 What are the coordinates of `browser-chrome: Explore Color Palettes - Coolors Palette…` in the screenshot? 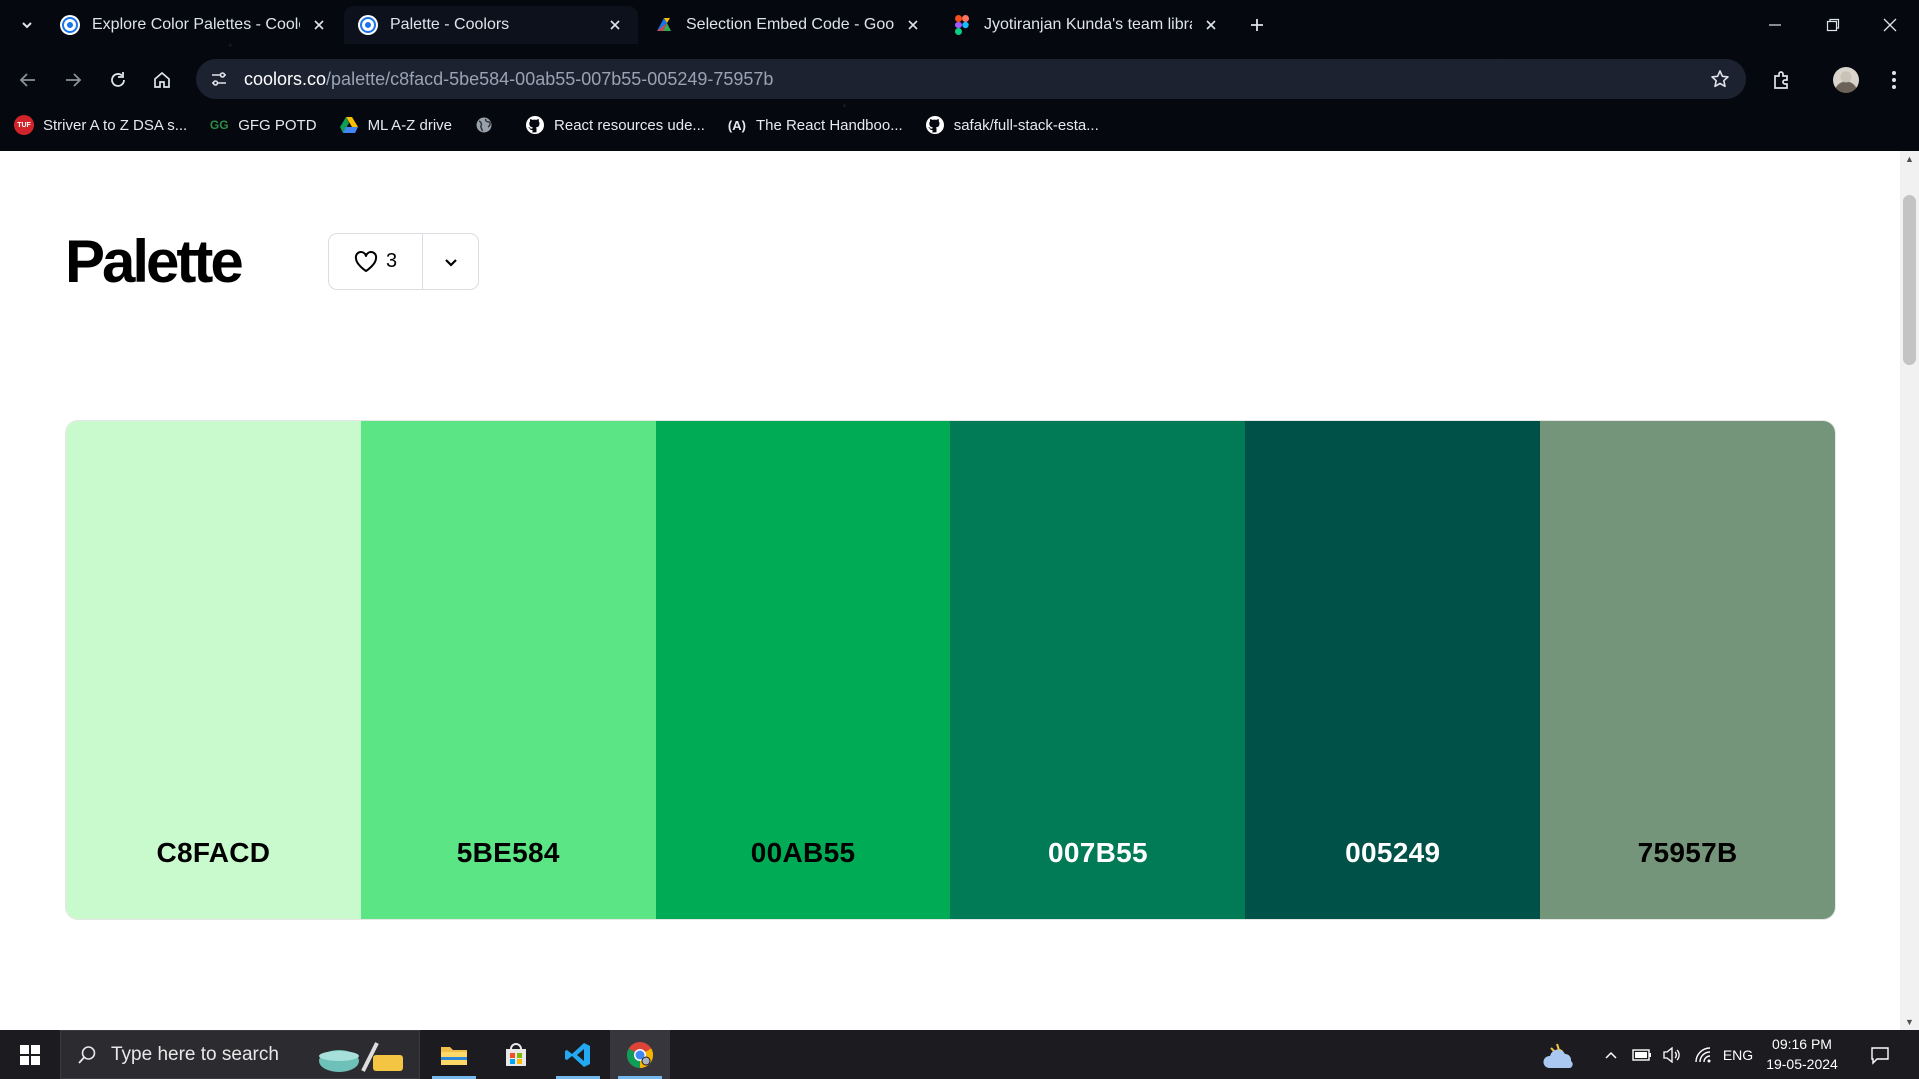 It's located at (959, 75).